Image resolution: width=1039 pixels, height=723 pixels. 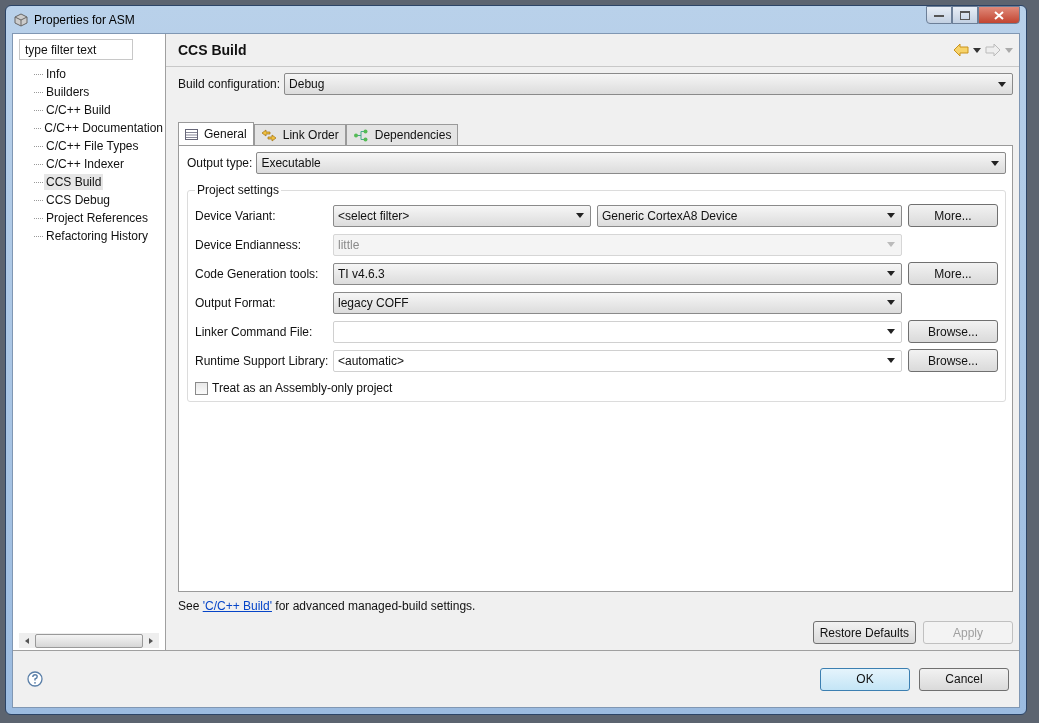 What do you see at coordinates (76, 49) in the screenshot?
I see `filter-field: type filter text` at bounding box center [76, 49].